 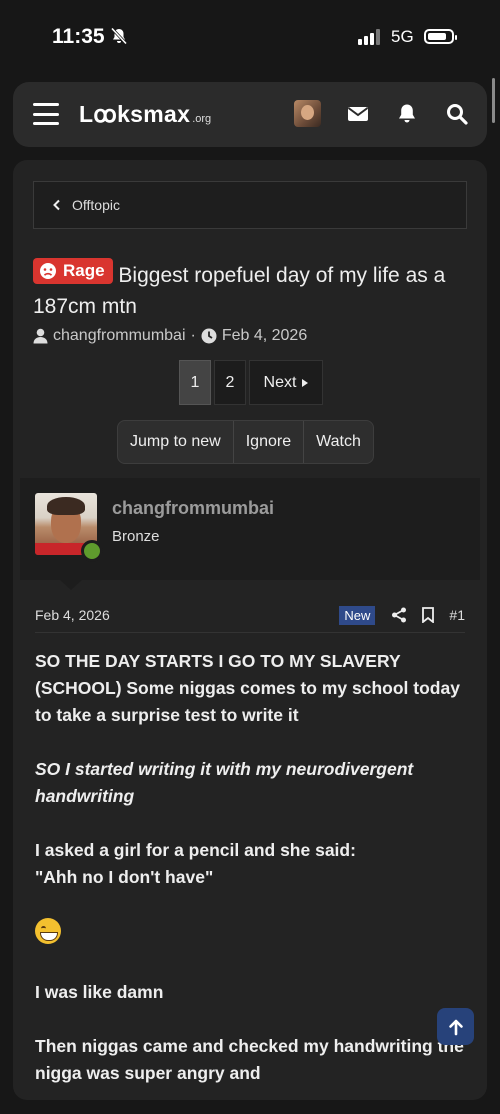 I want to click on angry-face-icon, so click(x=48, y=271).